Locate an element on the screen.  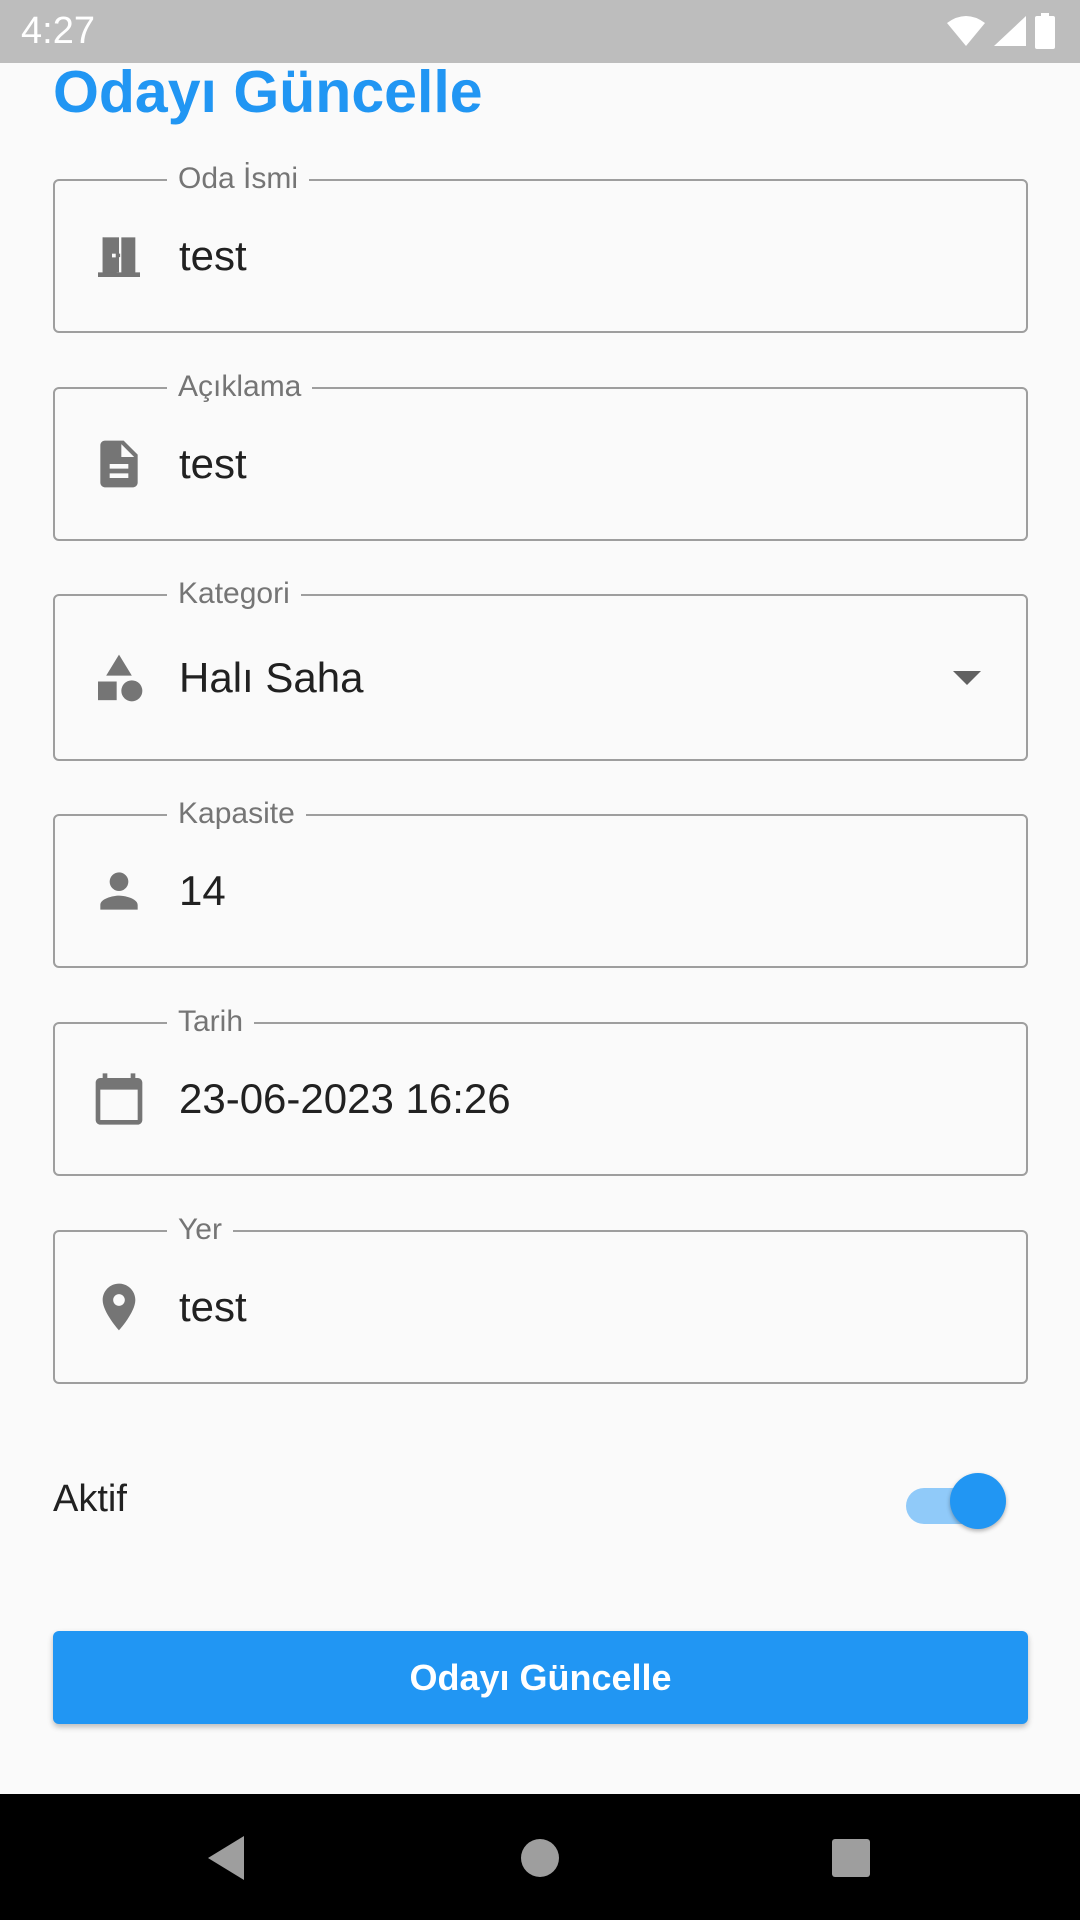
location-field: Yer test is located at coordinates (540, 1297).